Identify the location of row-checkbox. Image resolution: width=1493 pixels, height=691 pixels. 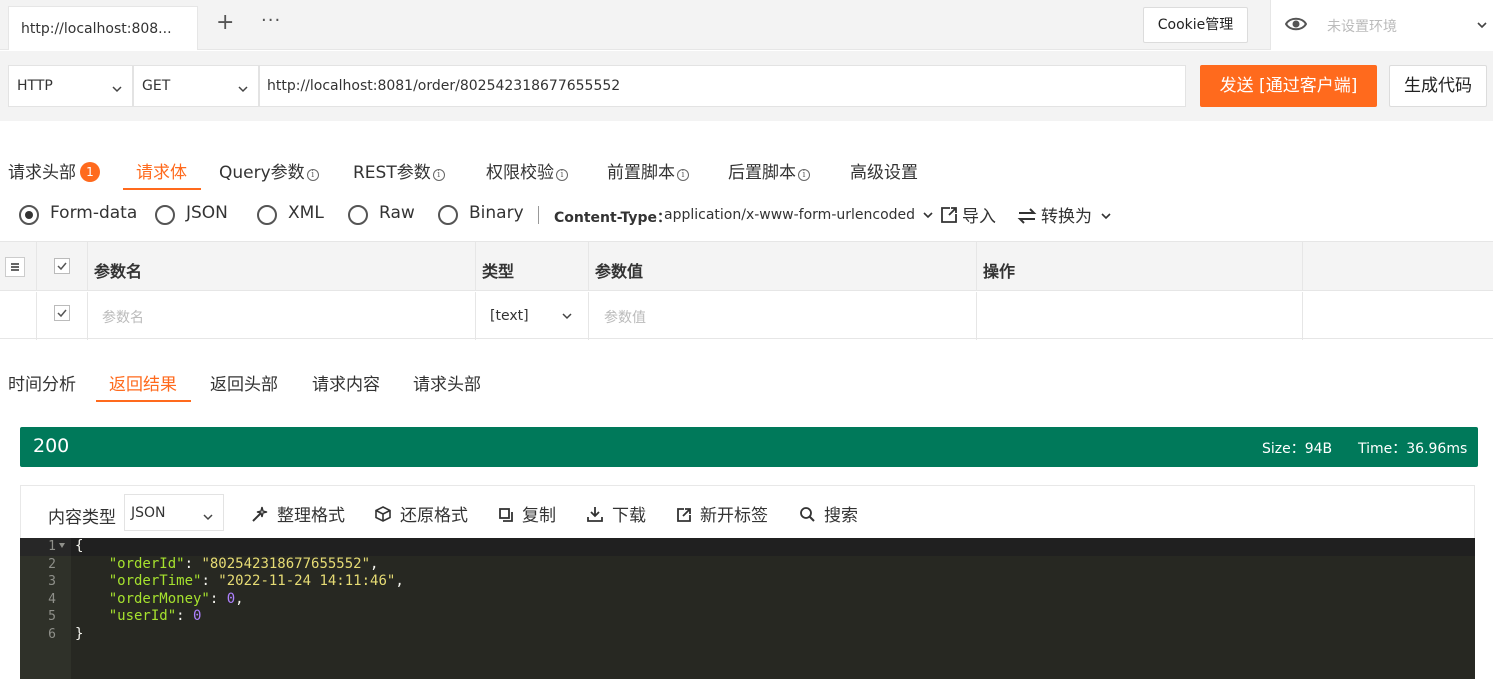
(62, 313).